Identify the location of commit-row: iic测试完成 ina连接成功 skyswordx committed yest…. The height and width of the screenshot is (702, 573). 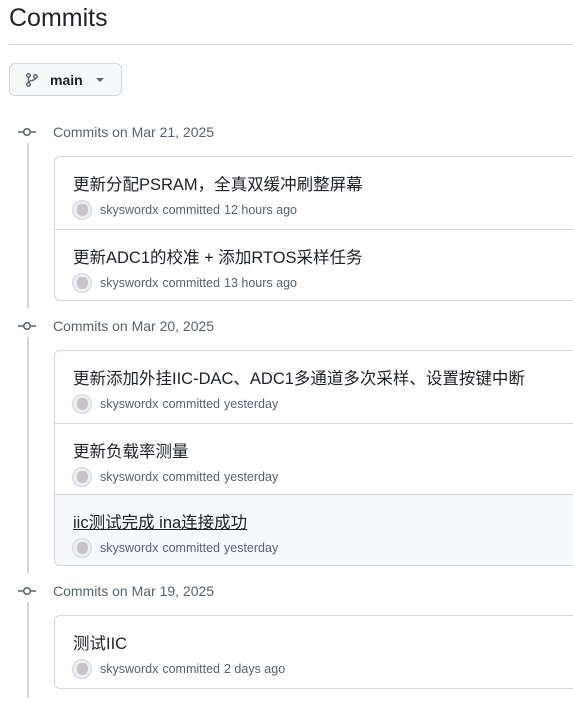
(314, 529).